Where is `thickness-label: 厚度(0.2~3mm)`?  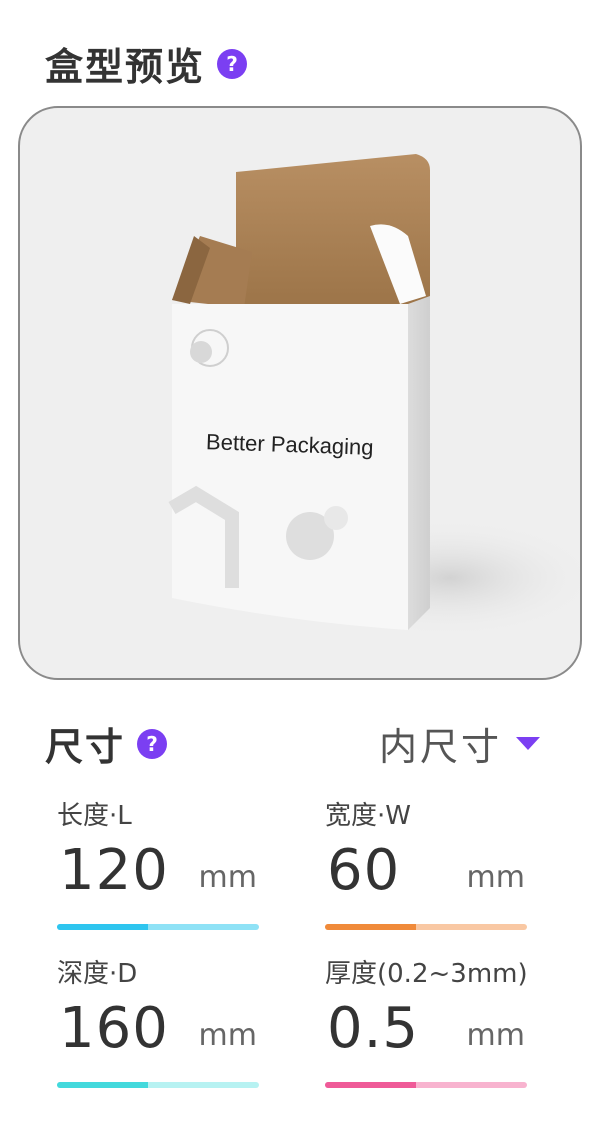 thickness-label: 厚度(0.2~3mm) is located at coordinates (426, 974).